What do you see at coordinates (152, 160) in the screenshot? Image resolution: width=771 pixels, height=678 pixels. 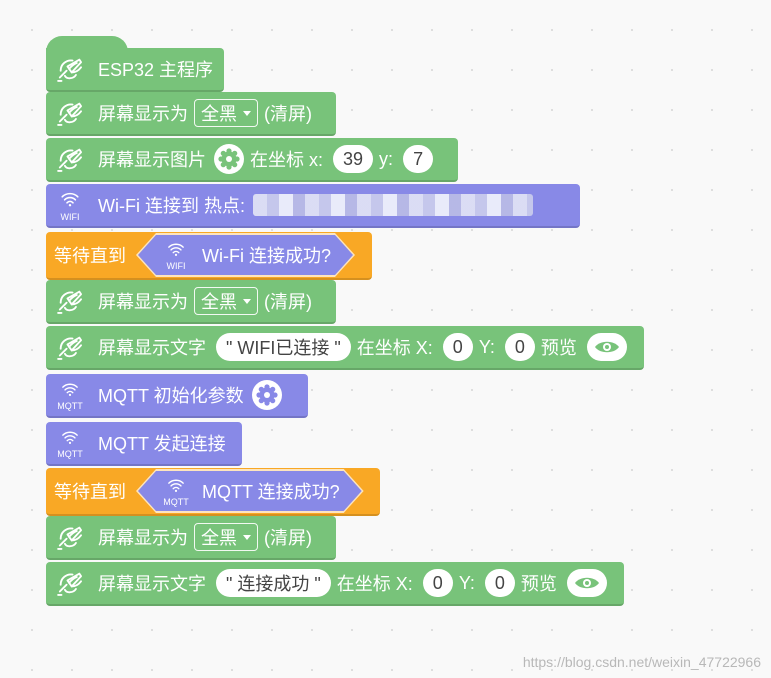 I see `block-label: 屏幕显示图片` at bounding box center [152, 160].